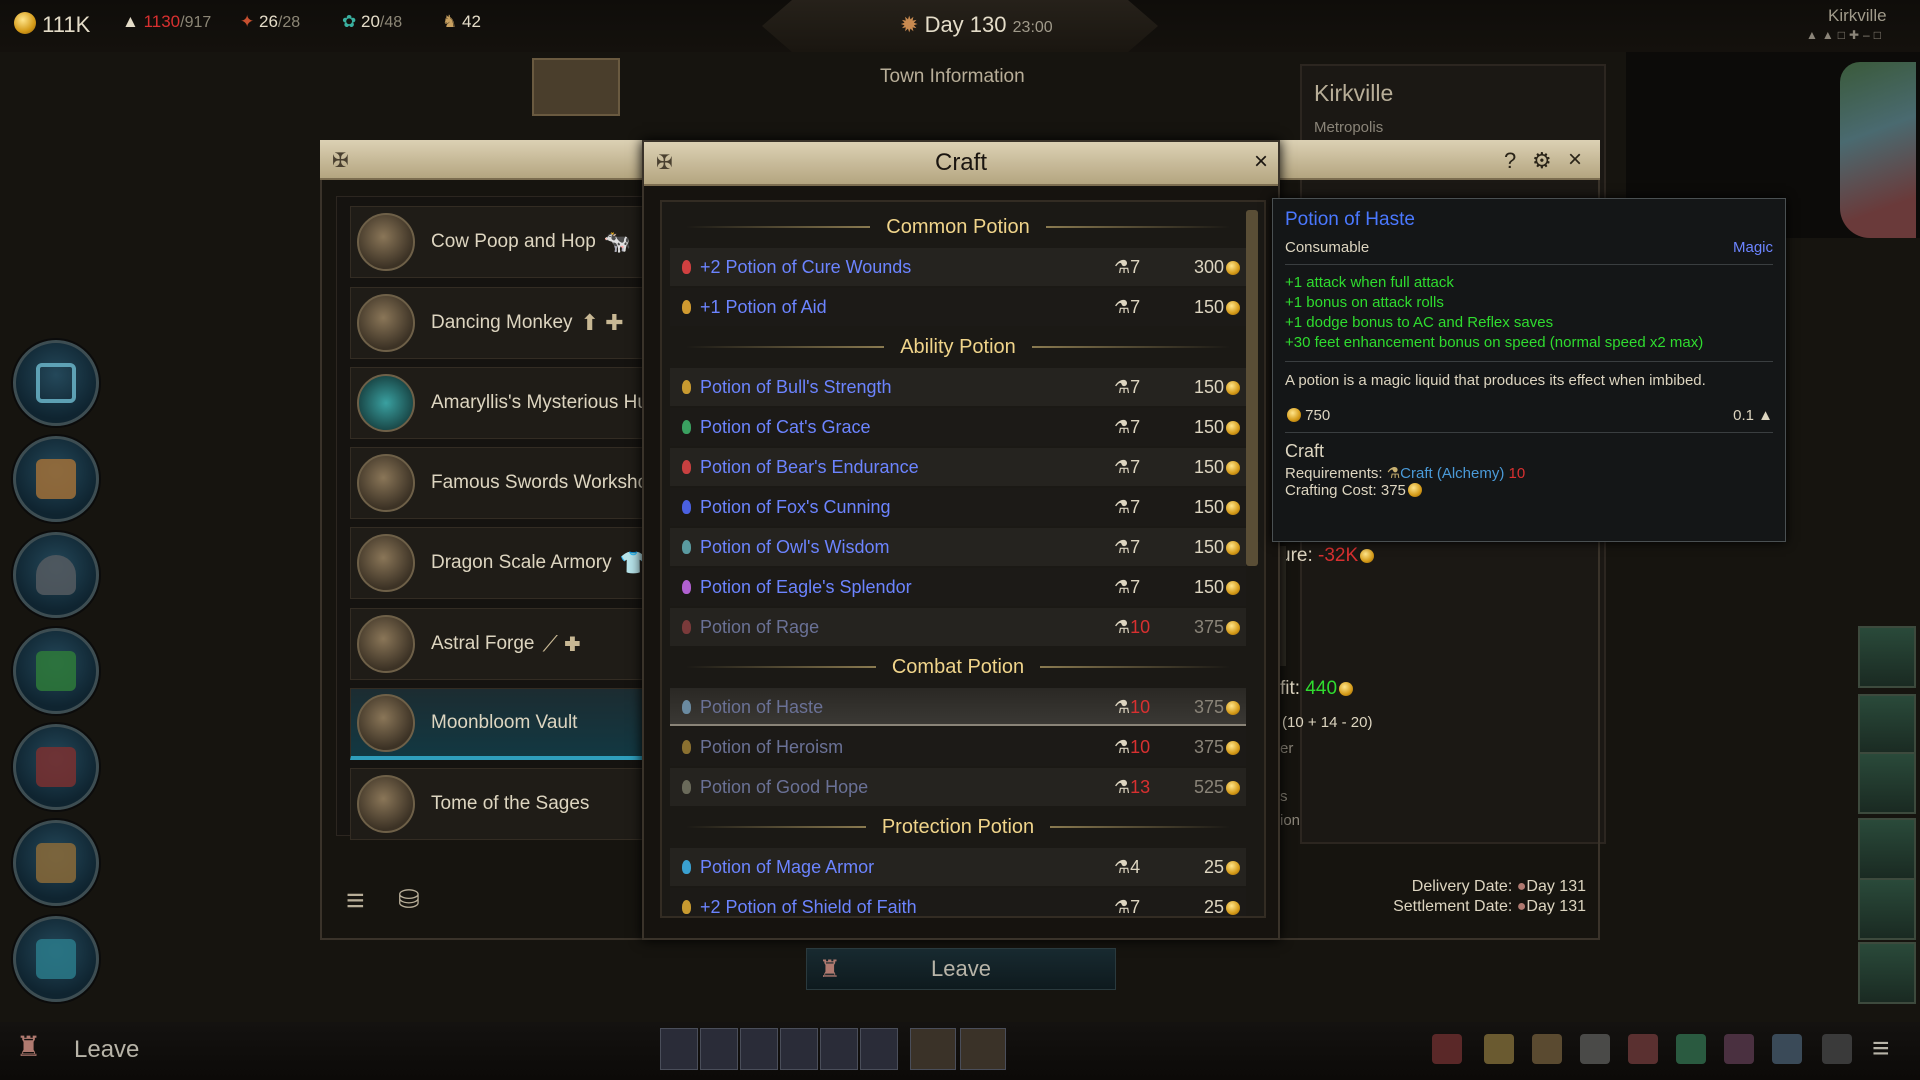 This screenshot has height=1080, width=1920. What do you see at coordinates (1510, 161) in the screenshot?
I see `help-button: ?` at bounding box center [1510, 161].